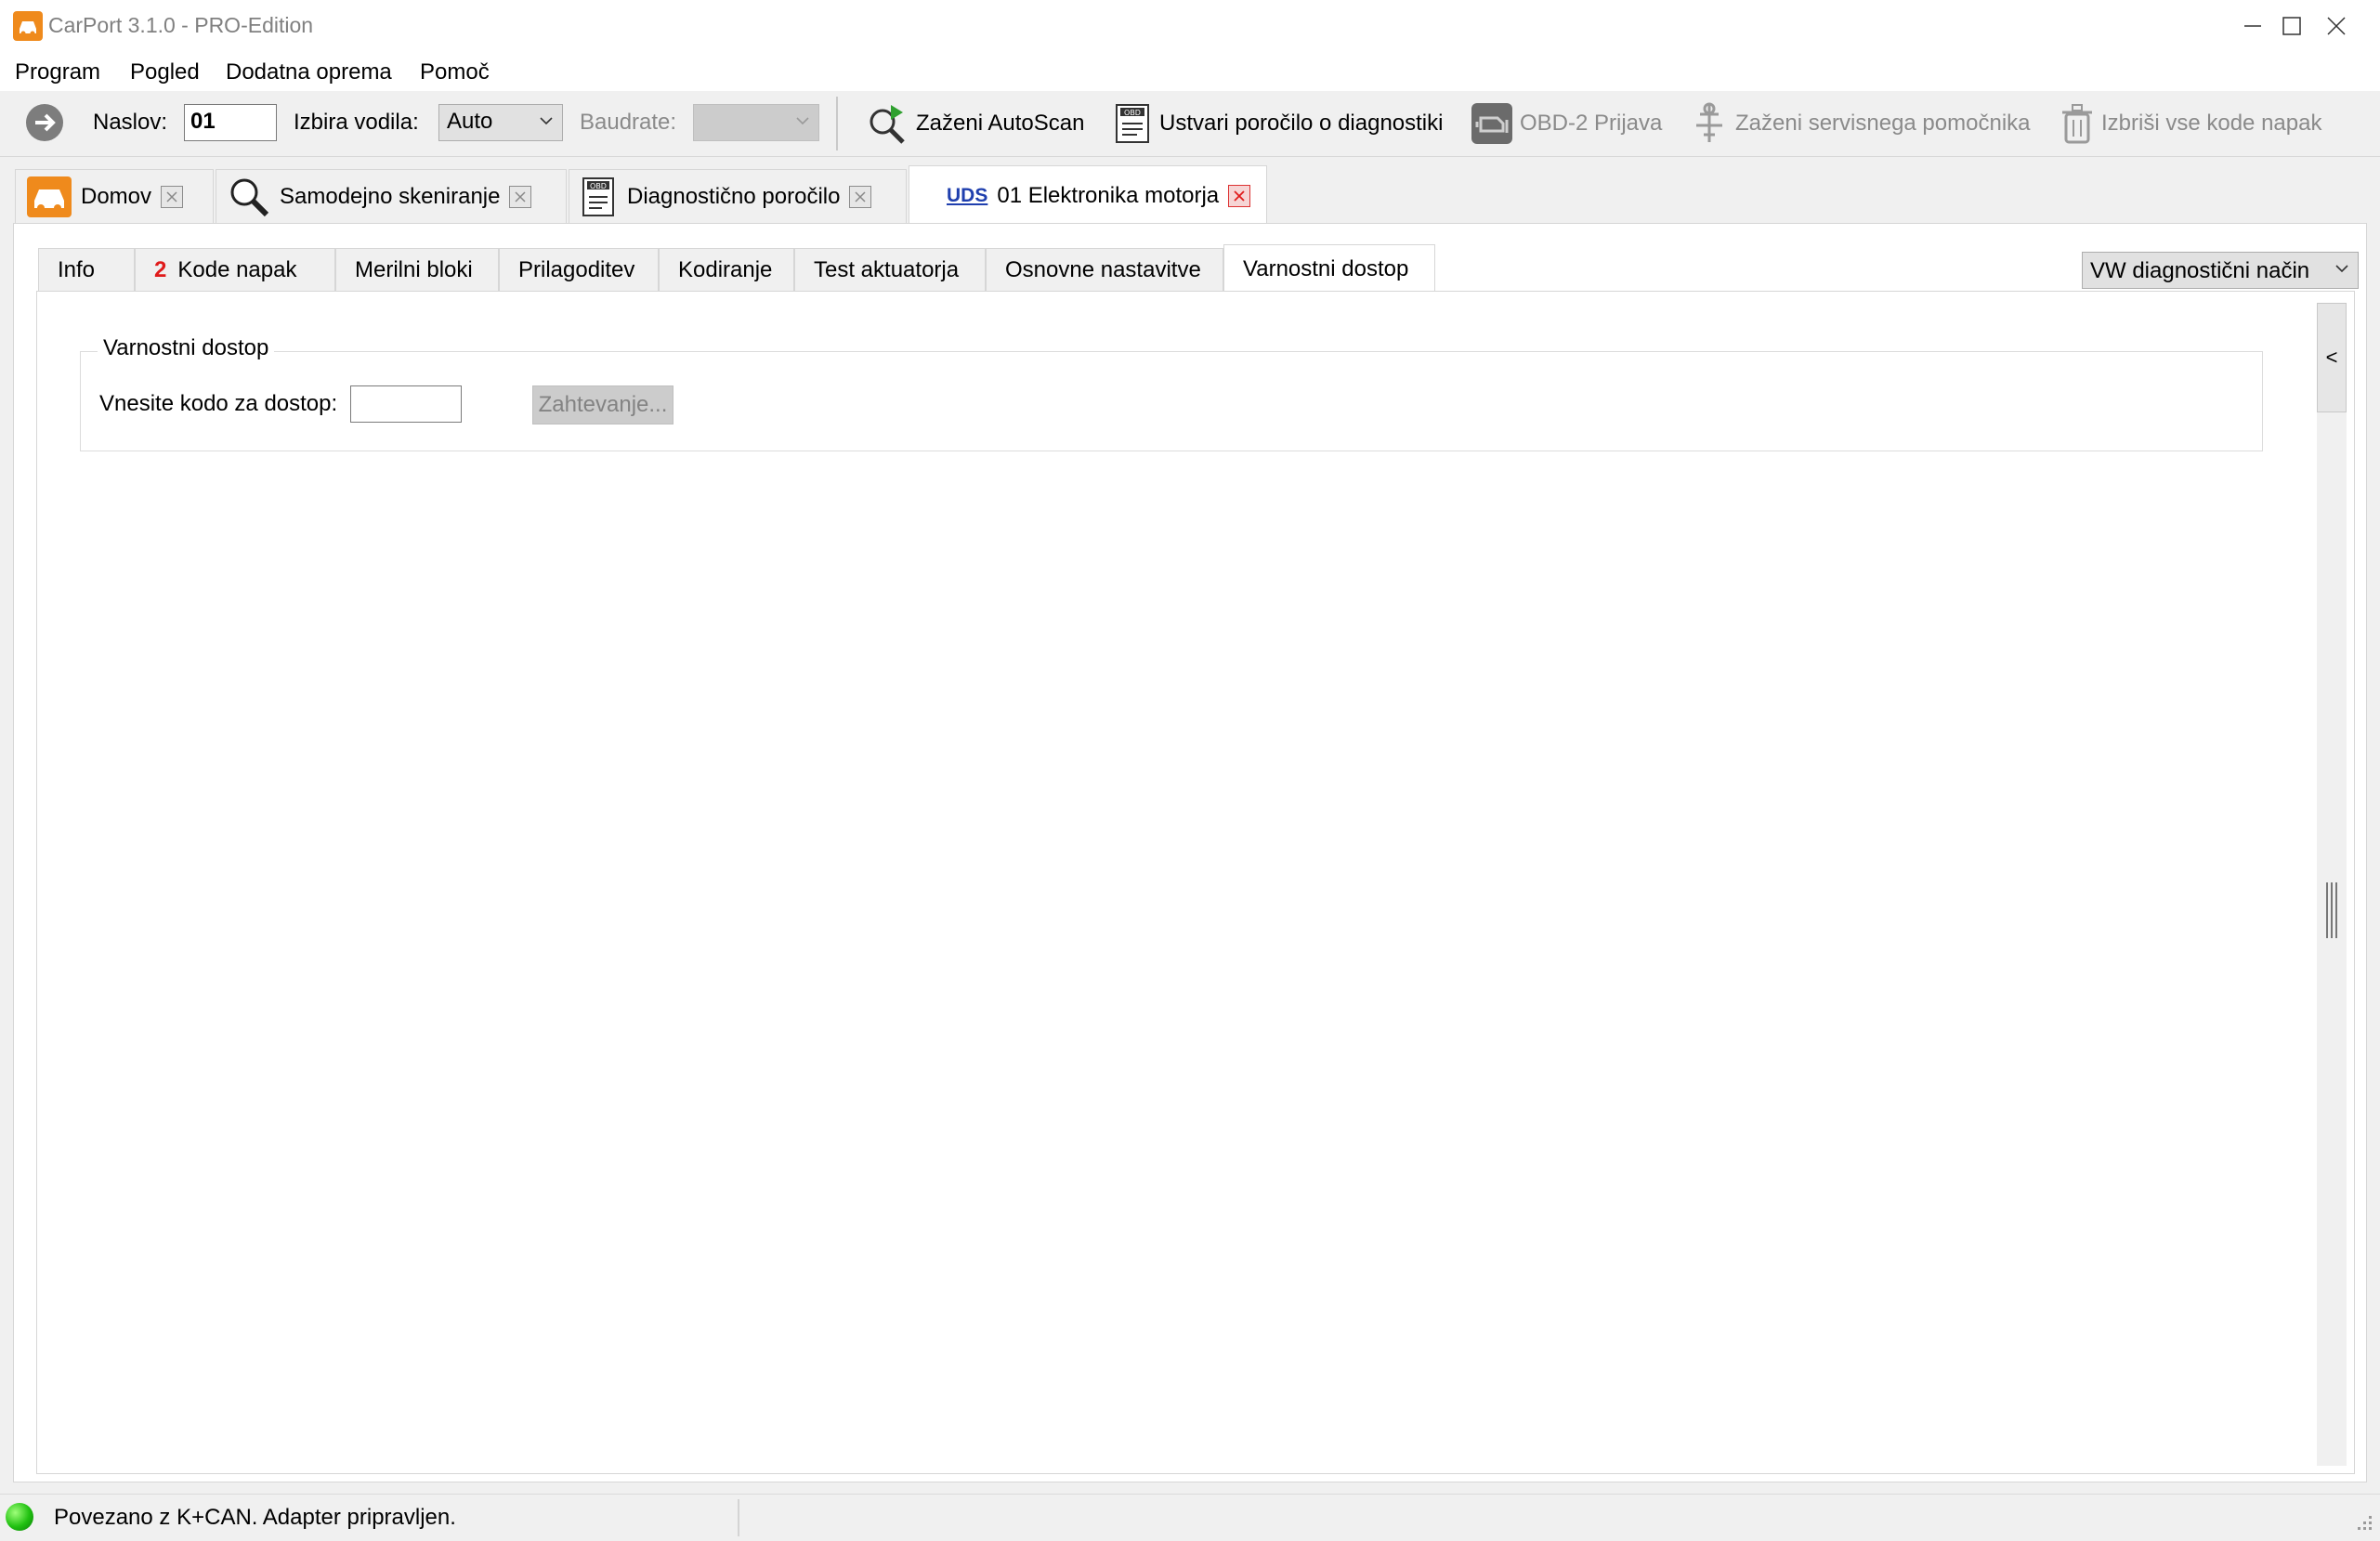 The image size is (2380, 1541). What do you see at coordinates (2332, 357) in the screenshot?
I see `collapse-side-panel-button: <` at bounding box center [2332, 357].